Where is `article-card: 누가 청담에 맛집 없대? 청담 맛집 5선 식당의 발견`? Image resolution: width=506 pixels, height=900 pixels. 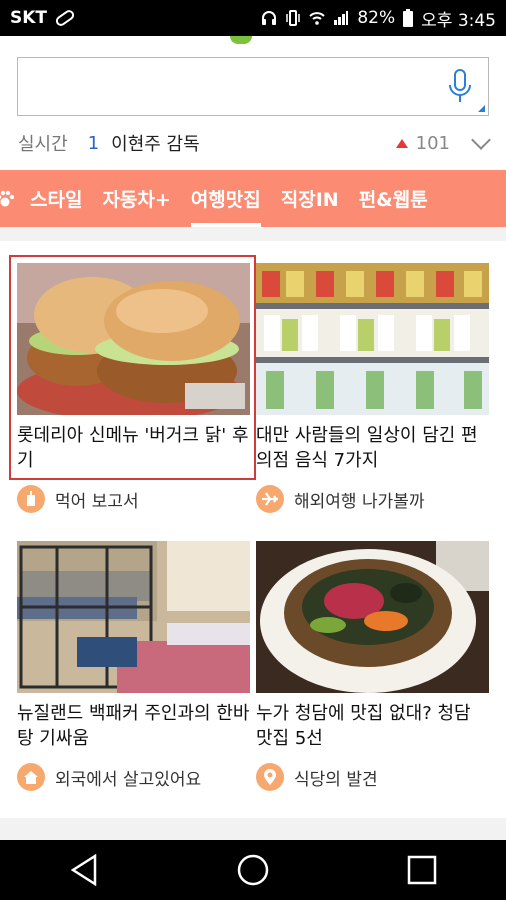
article-card: 누가 청담에 맛집 없대? 청담 맛집 5선 식당의 발견 is located at coordinates (374, 666).